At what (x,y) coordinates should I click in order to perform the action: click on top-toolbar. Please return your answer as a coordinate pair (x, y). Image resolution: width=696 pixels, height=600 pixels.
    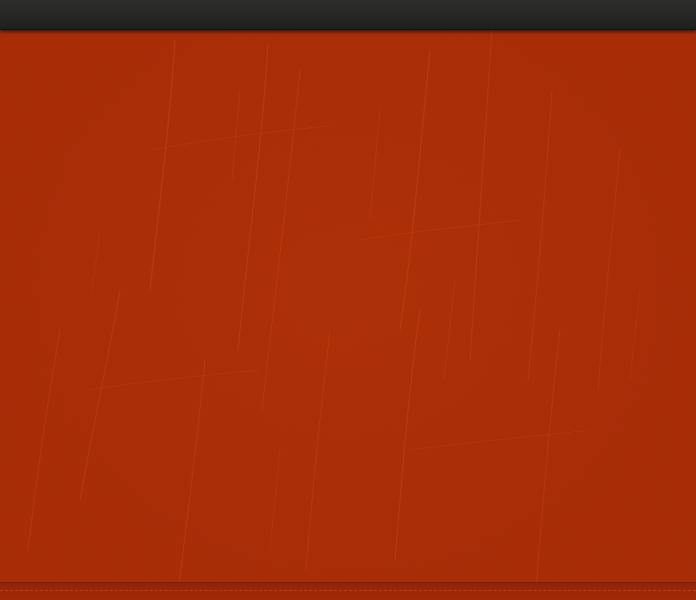
    Looking at the image, I should click on (348, 15).